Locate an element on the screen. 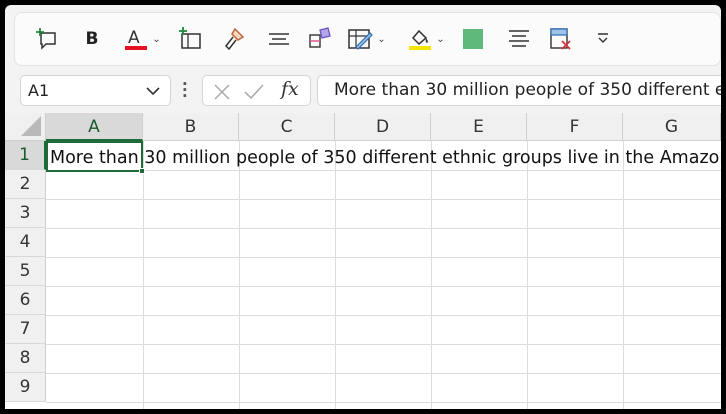 This screenshot has width=726, height=414. check-icon is located at coordinates (254, 92).